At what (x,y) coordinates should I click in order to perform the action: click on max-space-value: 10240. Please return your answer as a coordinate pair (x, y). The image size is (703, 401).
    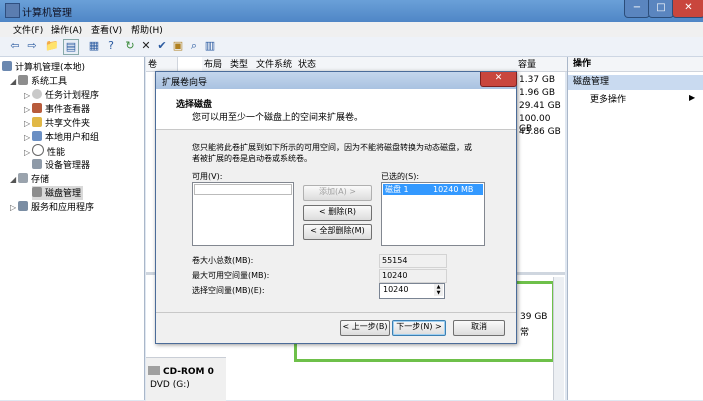
    Looking at the image, I should click on (413, 276).